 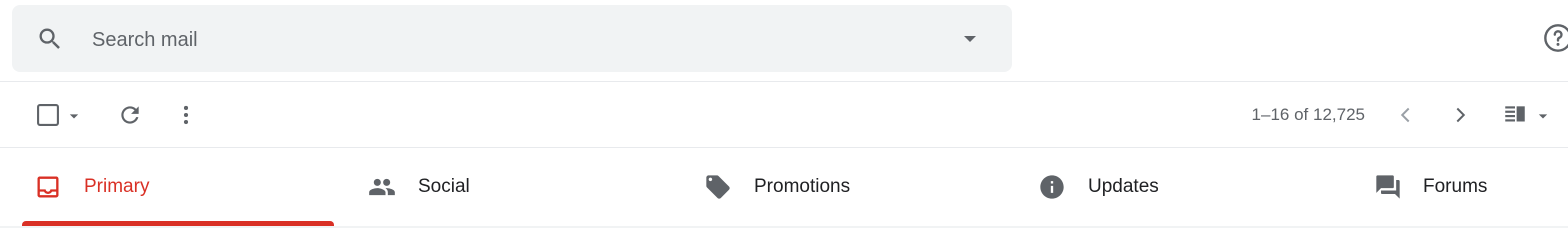 I want to click on tab-label-updates: Updates, so click(x=1123, y=186).